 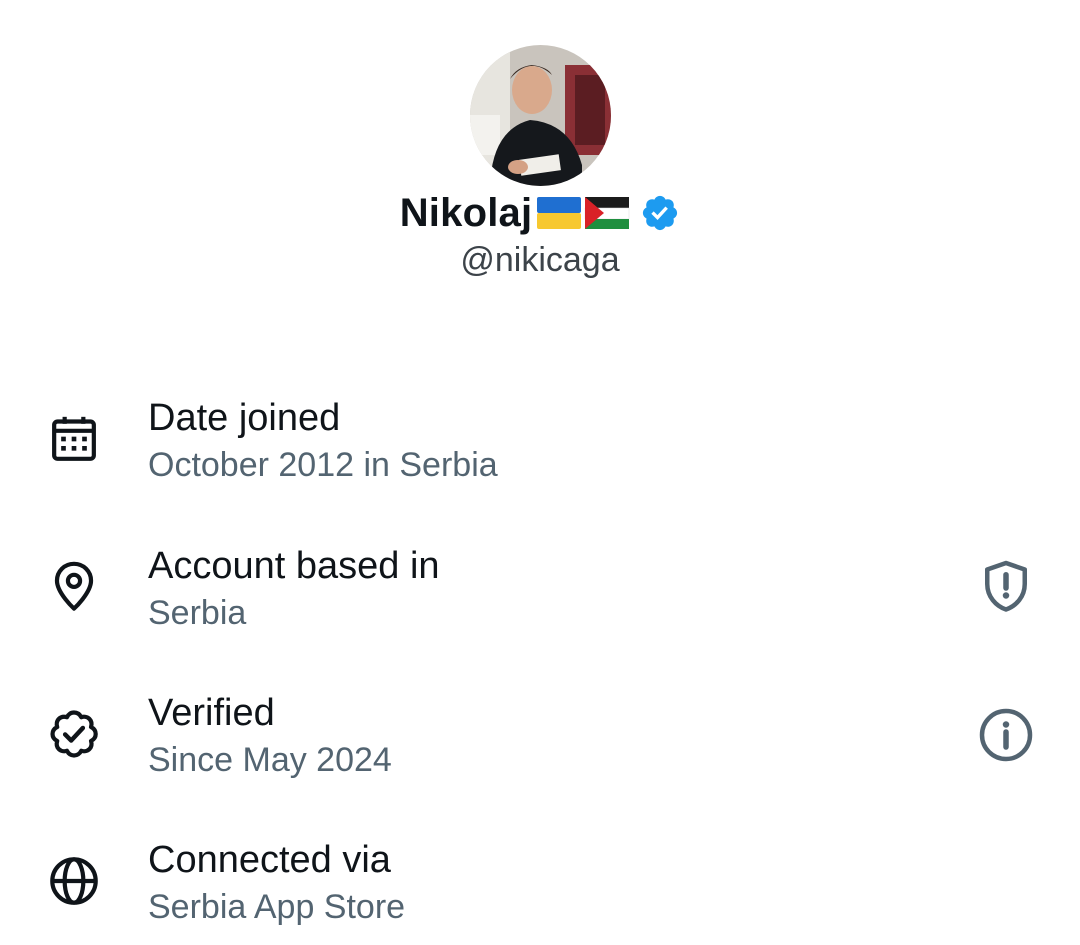 What do you see at coordinates (540, 440) in the screenshot?
I see `row-date-joined: Date joined October 2012 in Serbia` at bounding box center [540, 440].